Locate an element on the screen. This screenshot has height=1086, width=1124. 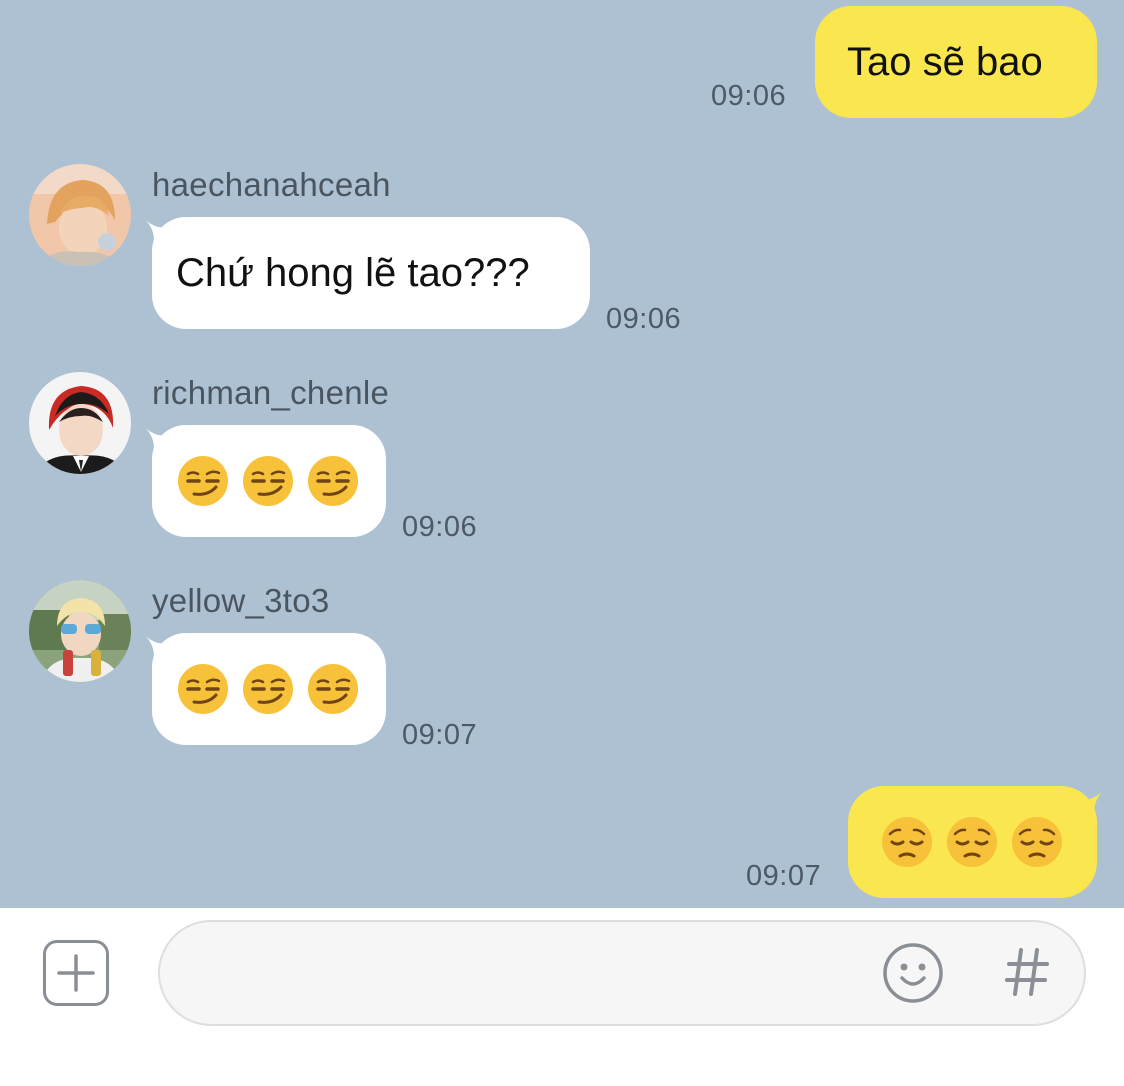
message-text: Tao sẽ bao is located at coordinates (945, 61).